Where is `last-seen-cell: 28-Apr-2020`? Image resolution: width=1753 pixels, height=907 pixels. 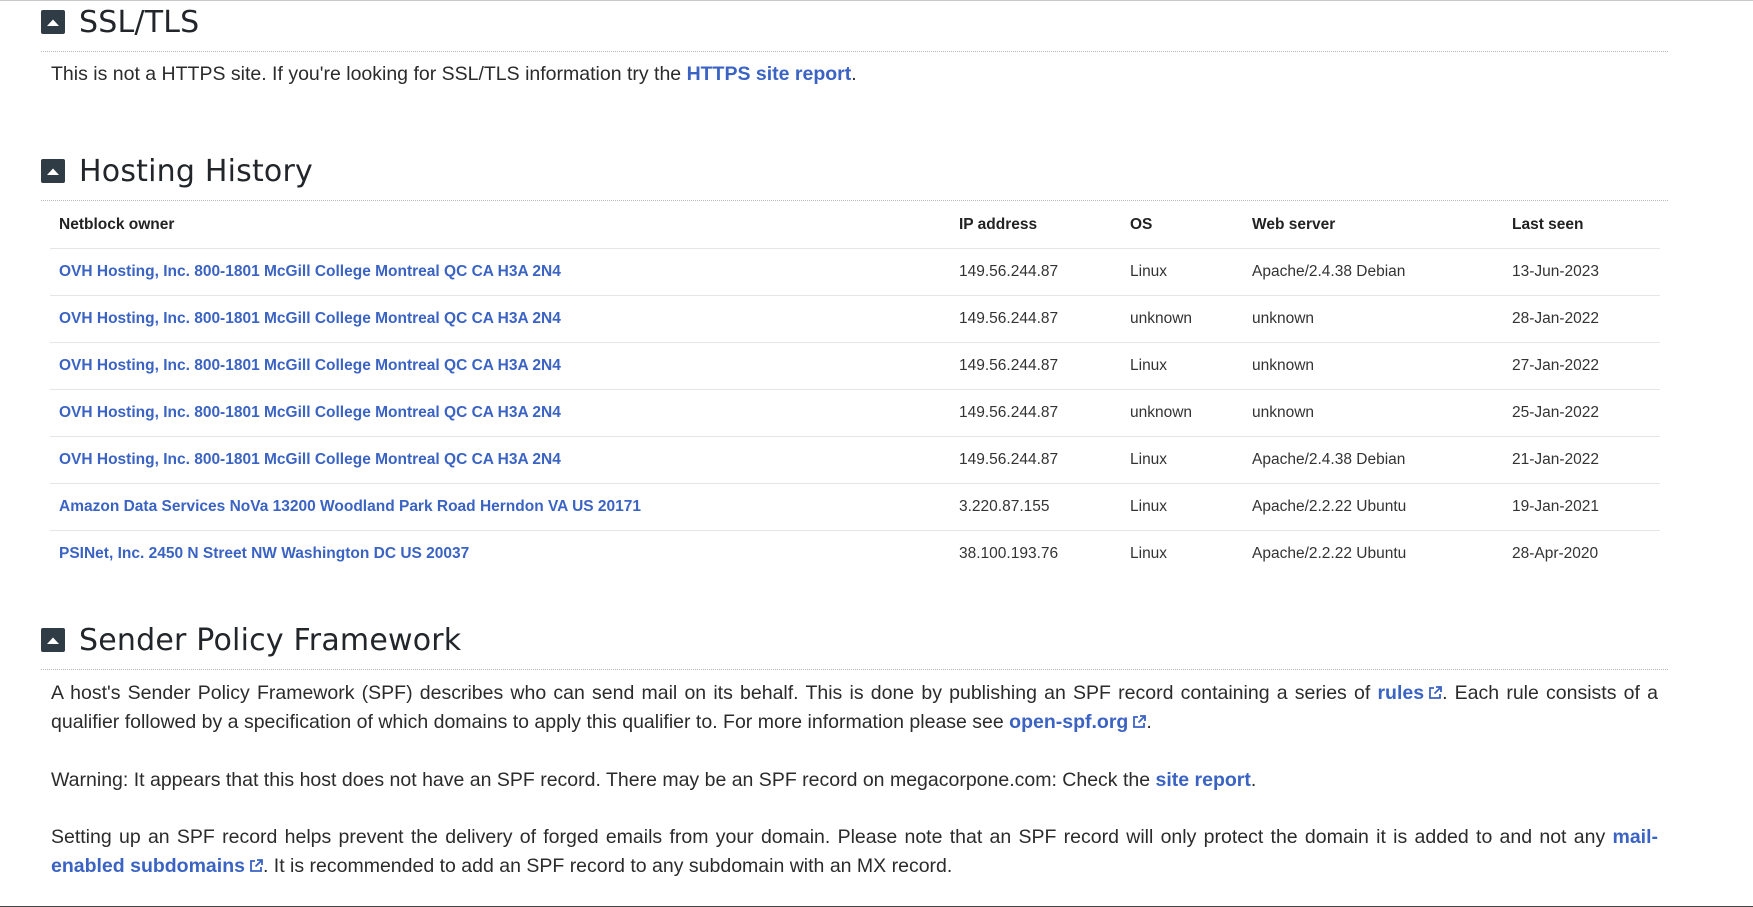 last-seen-cell: 28-Apr-2020 is located at coordinates (1555, 553).